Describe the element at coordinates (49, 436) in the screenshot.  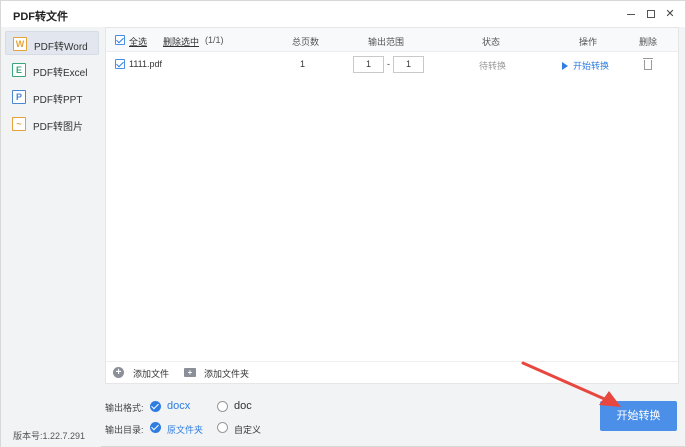
I see `version-label: 版本号:1.22.7.291` at that location.